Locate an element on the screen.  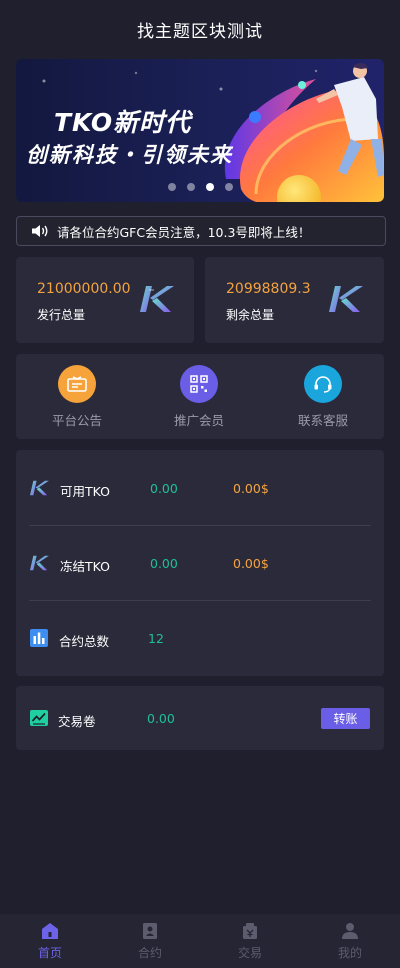
available-tko-row: 可用TKO 0.00 0.00$ is located at coordinates (200, 487).